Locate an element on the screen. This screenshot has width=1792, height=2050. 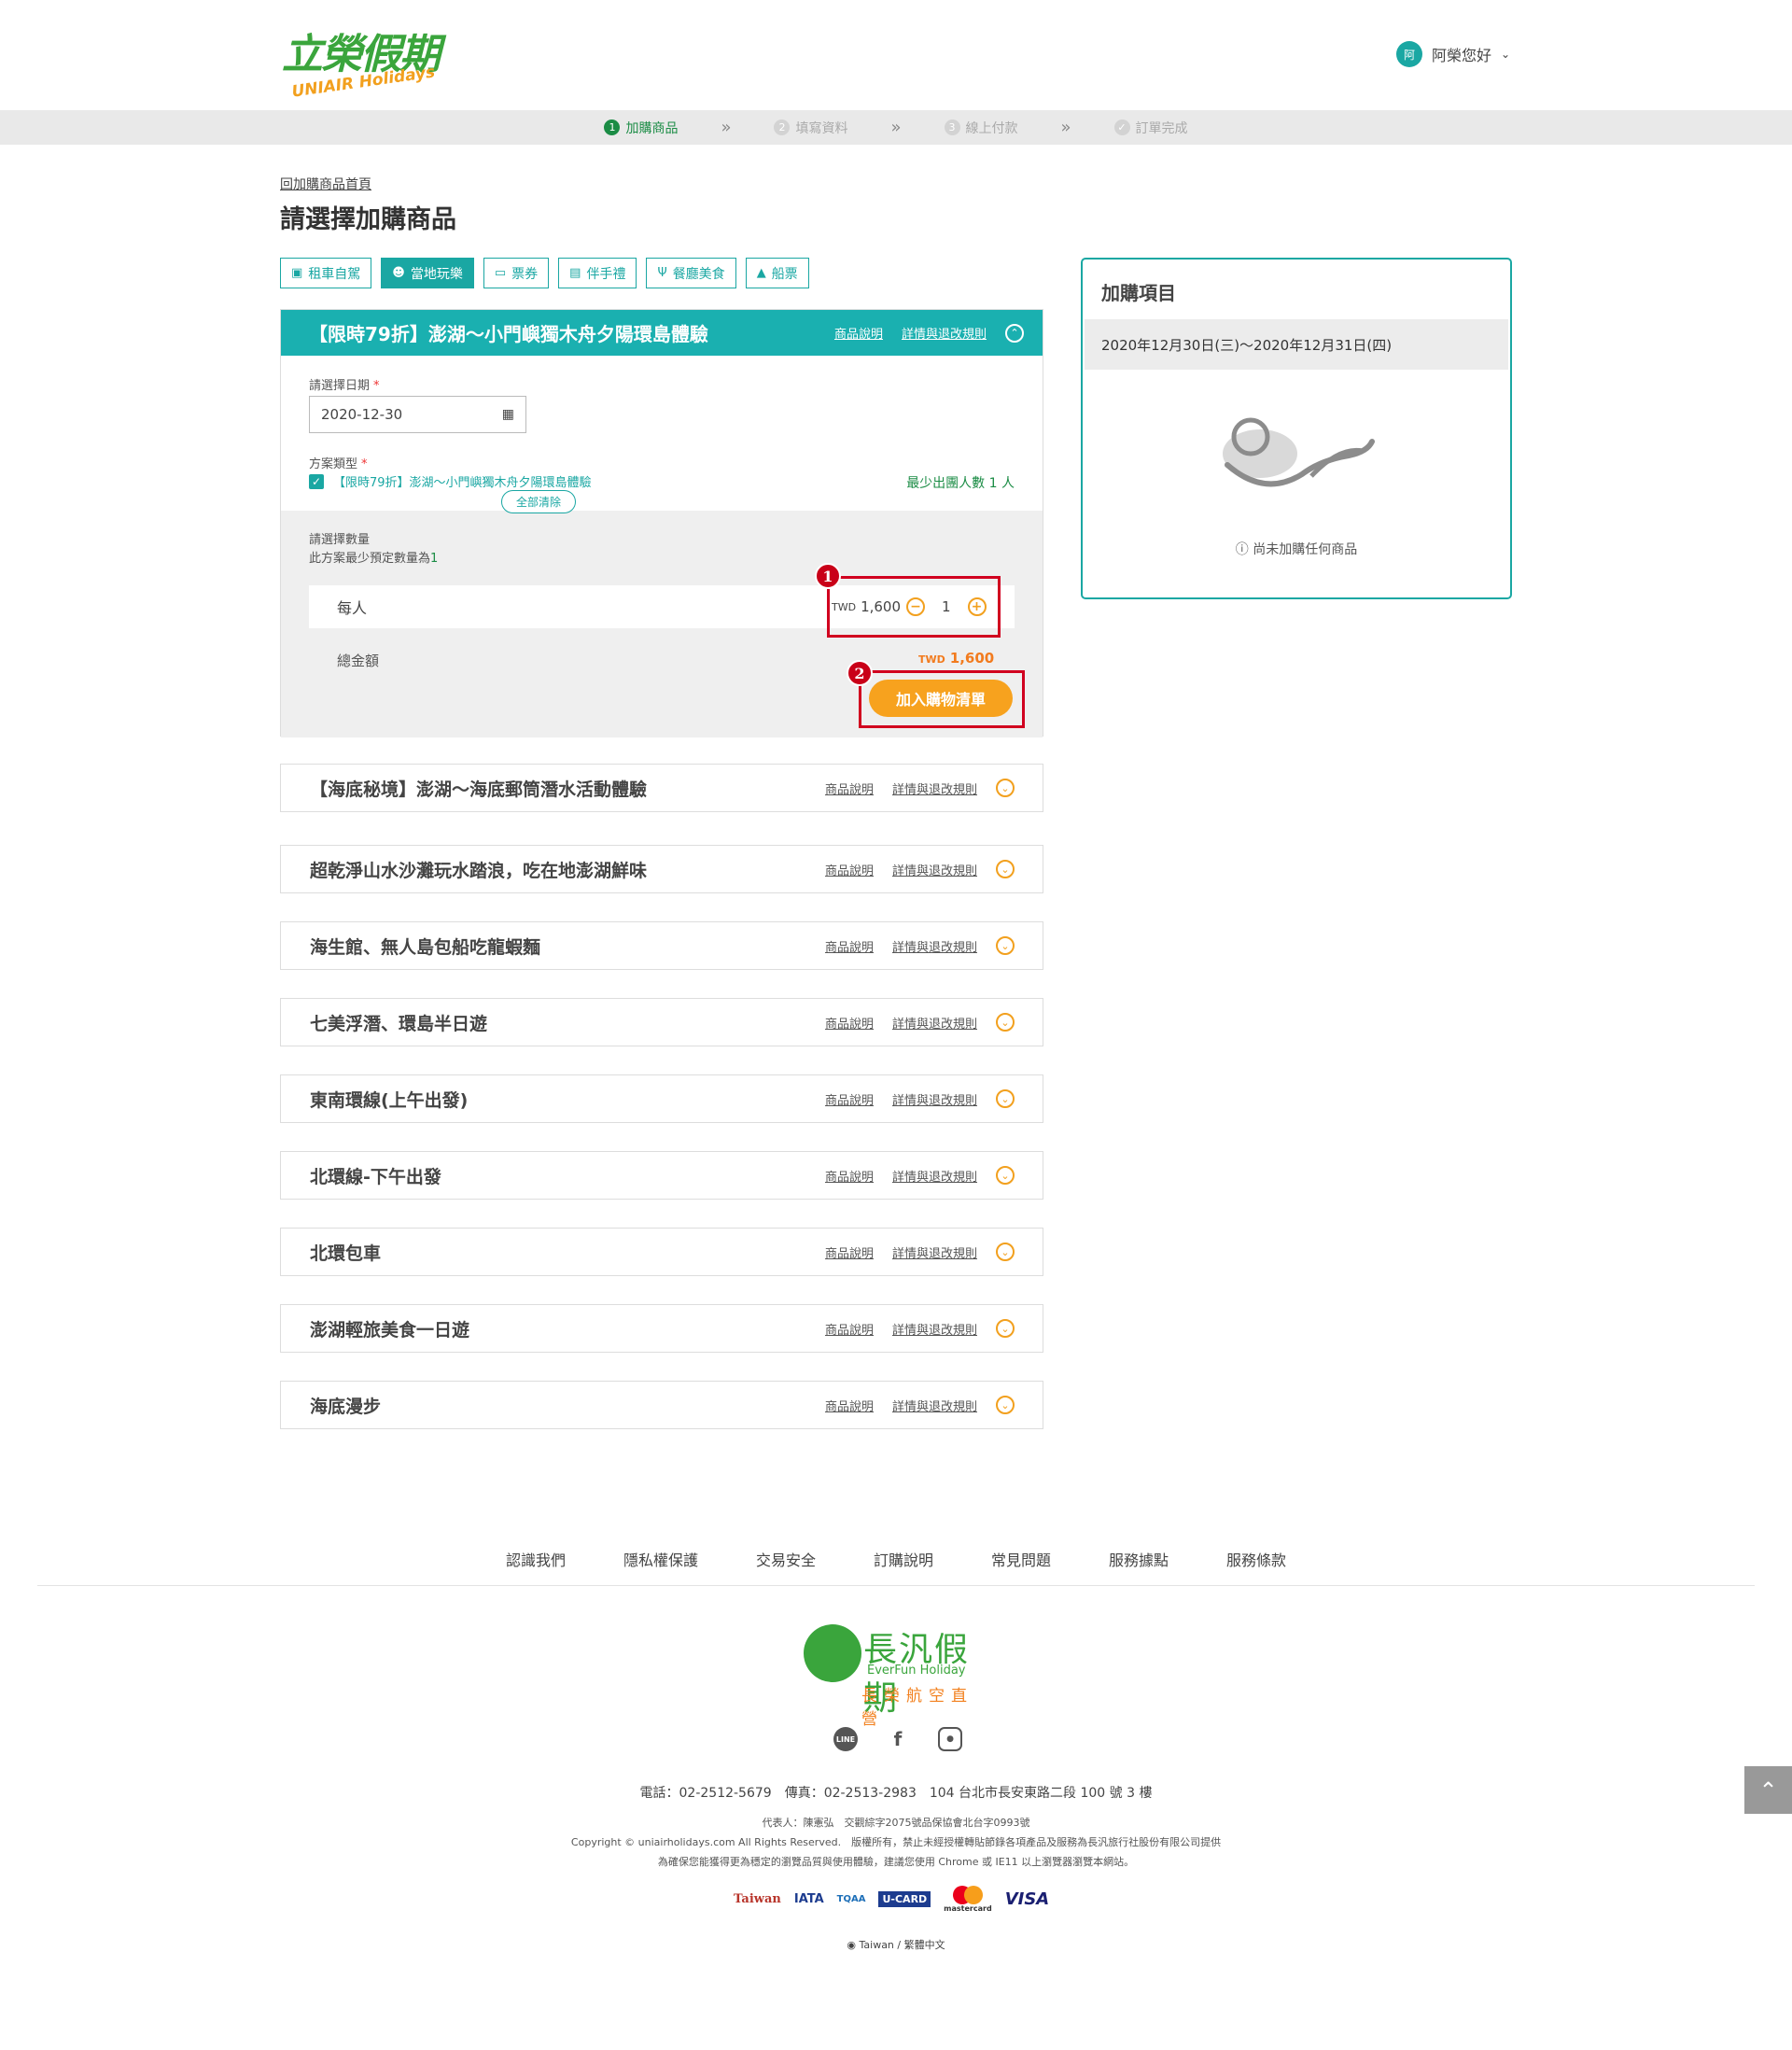
iata-logo: IATA is located at coordinates (808, 1899).